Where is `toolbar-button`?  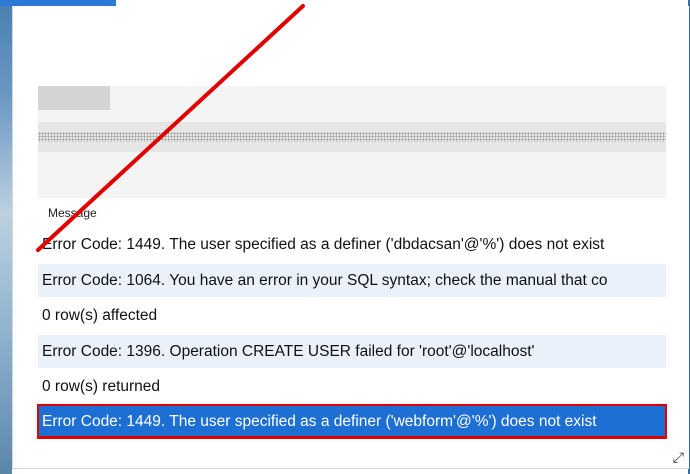
toolbar-button is located at coordinates (74, 98).